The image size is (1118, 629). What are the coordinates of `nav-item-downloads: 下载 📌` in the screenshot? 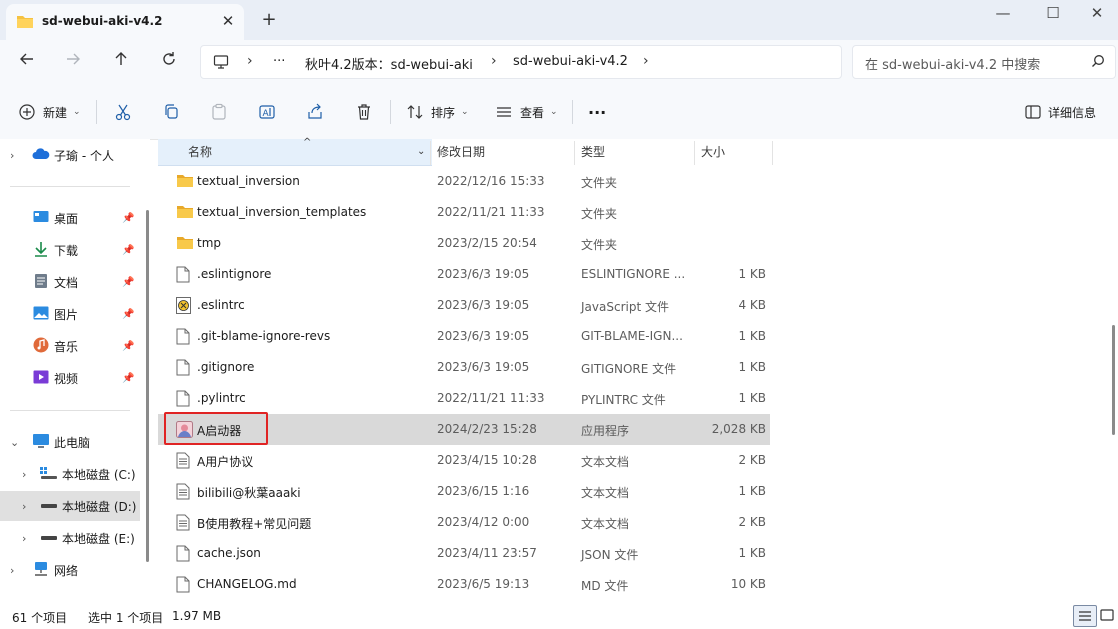 It's located at (70, 250).